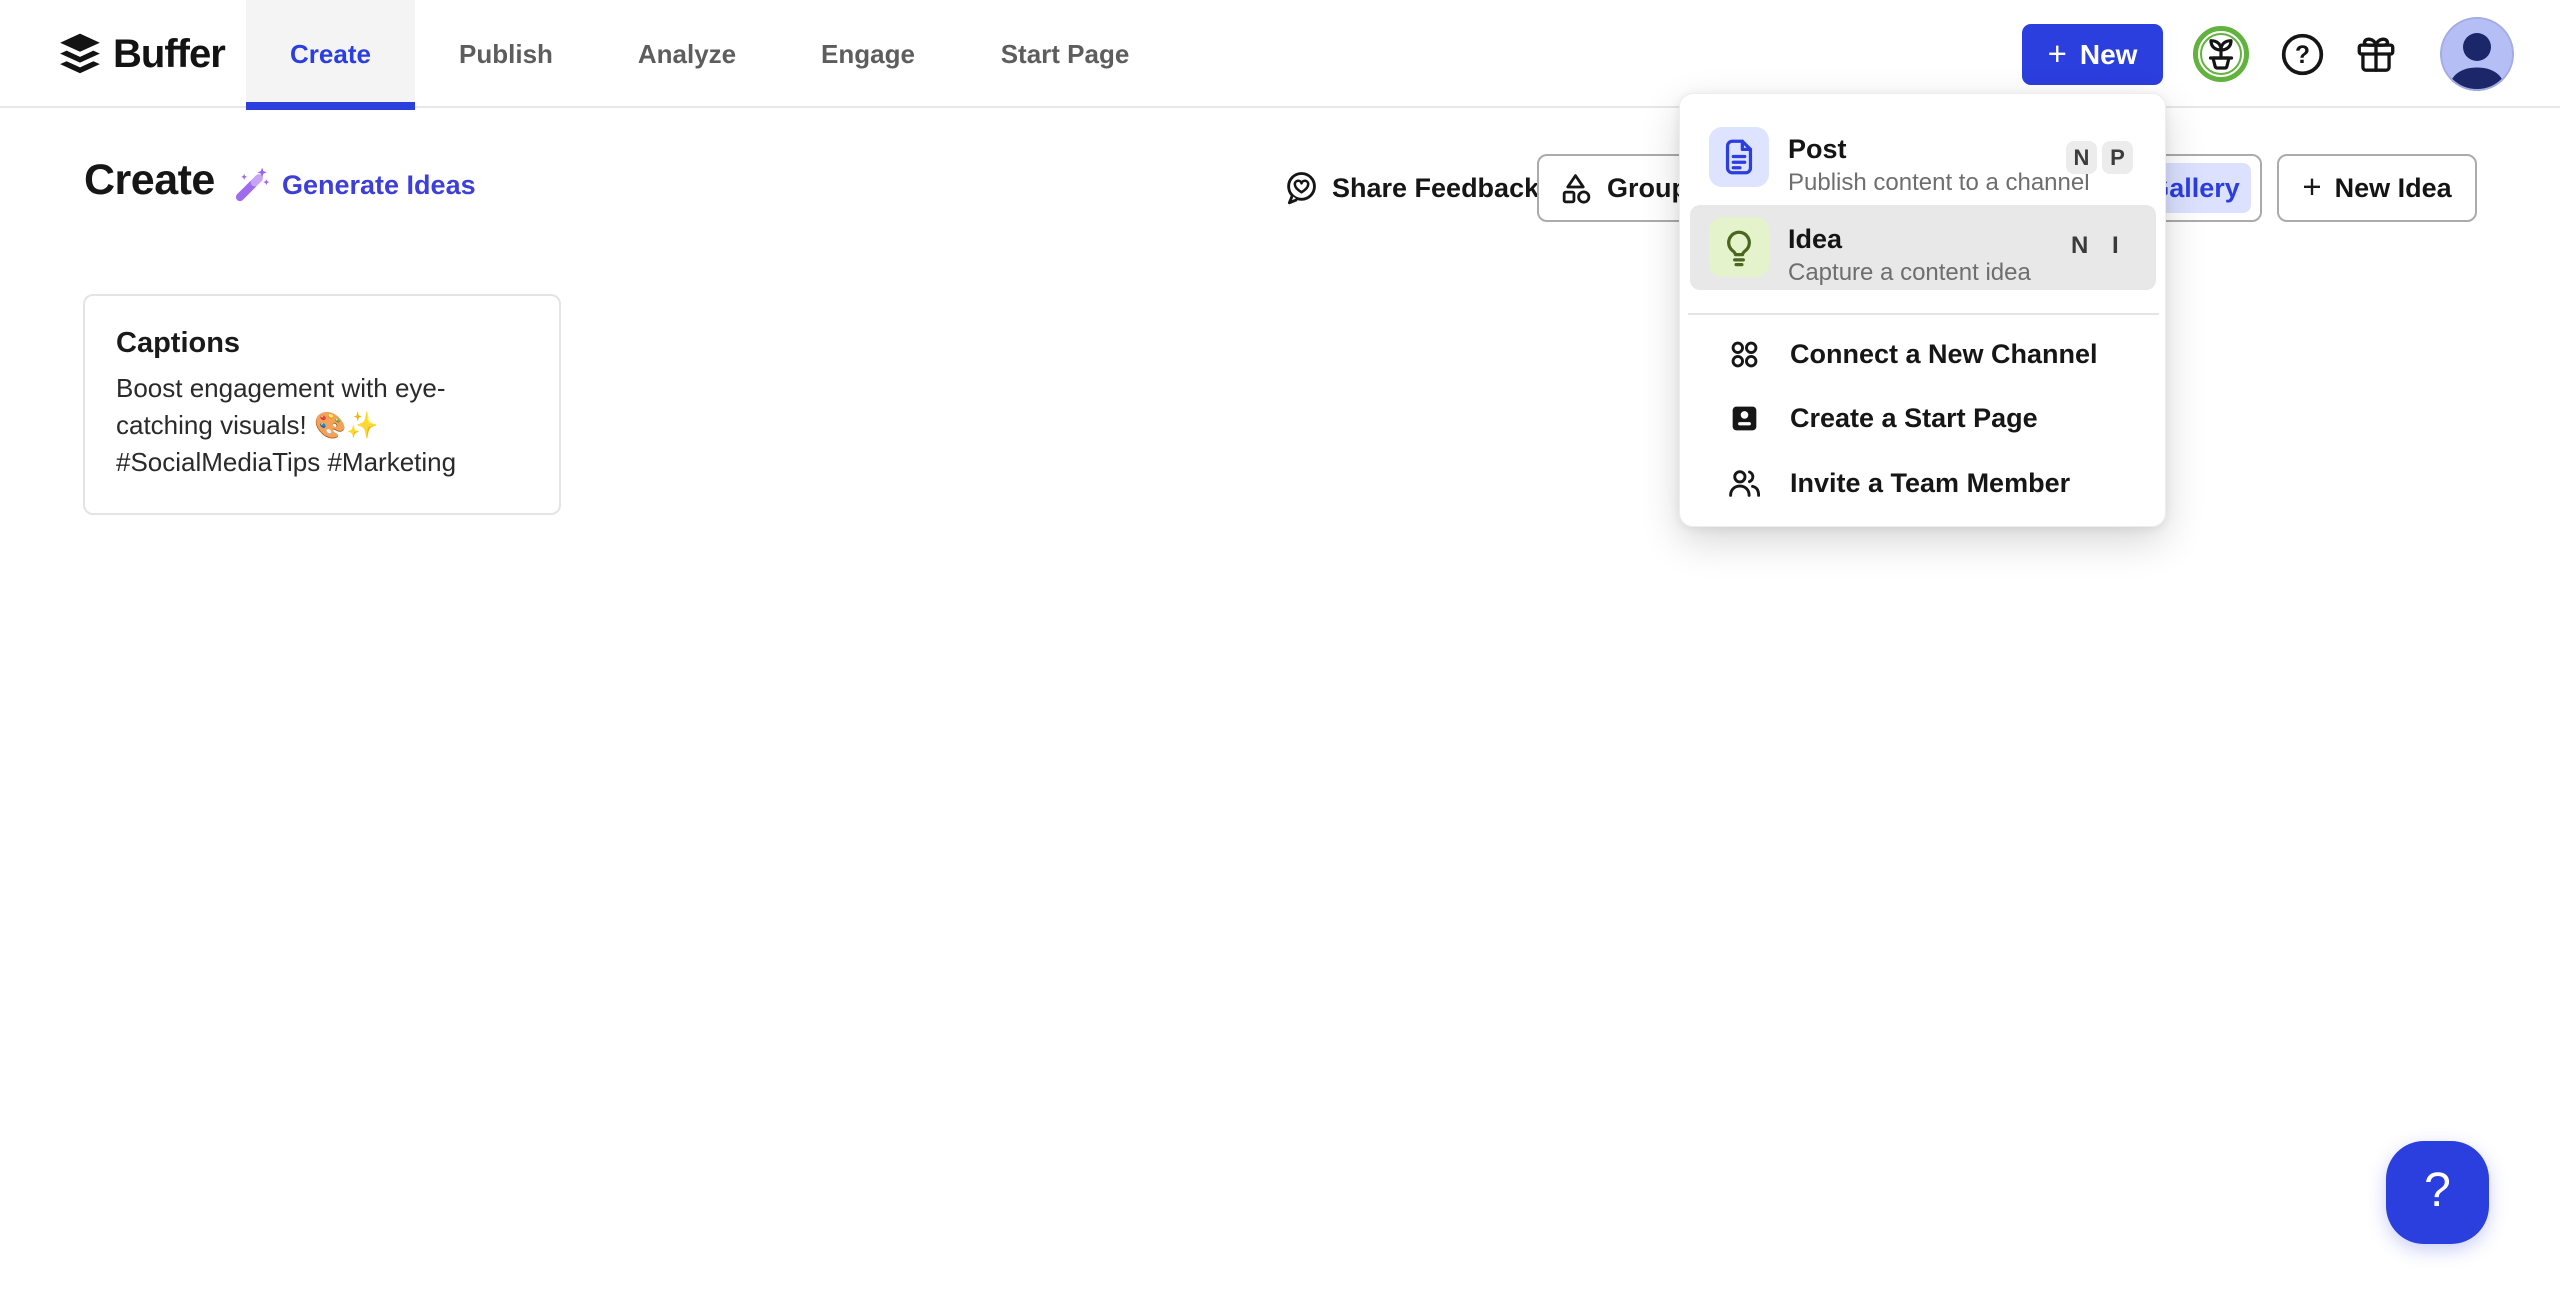 The image size is (2560, 1314). Describe the element at coordinates (80, 53) in the screenshot. I see `buffer-logo-icon` at that location.